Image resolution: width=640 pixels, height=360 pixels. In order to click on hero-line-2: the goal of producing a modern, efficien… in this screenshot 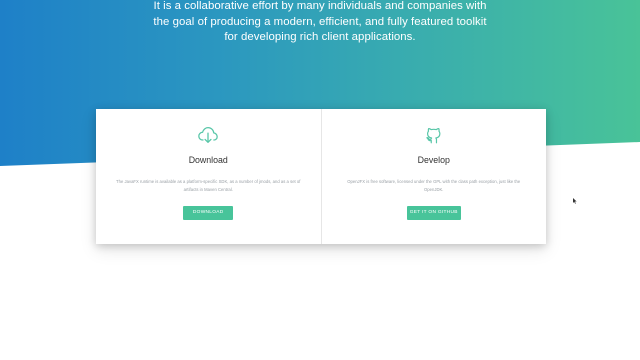, I will do `click(320, 21)`.